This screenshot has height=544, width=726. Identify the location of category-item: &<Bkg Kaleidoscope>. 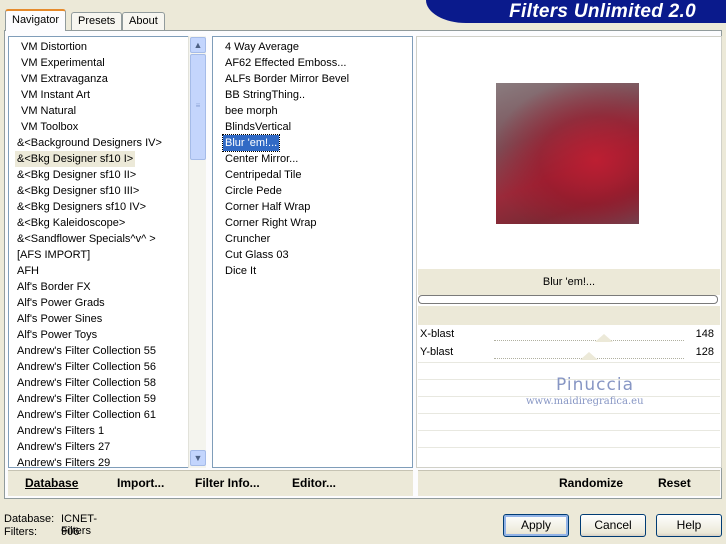
(71, 223).